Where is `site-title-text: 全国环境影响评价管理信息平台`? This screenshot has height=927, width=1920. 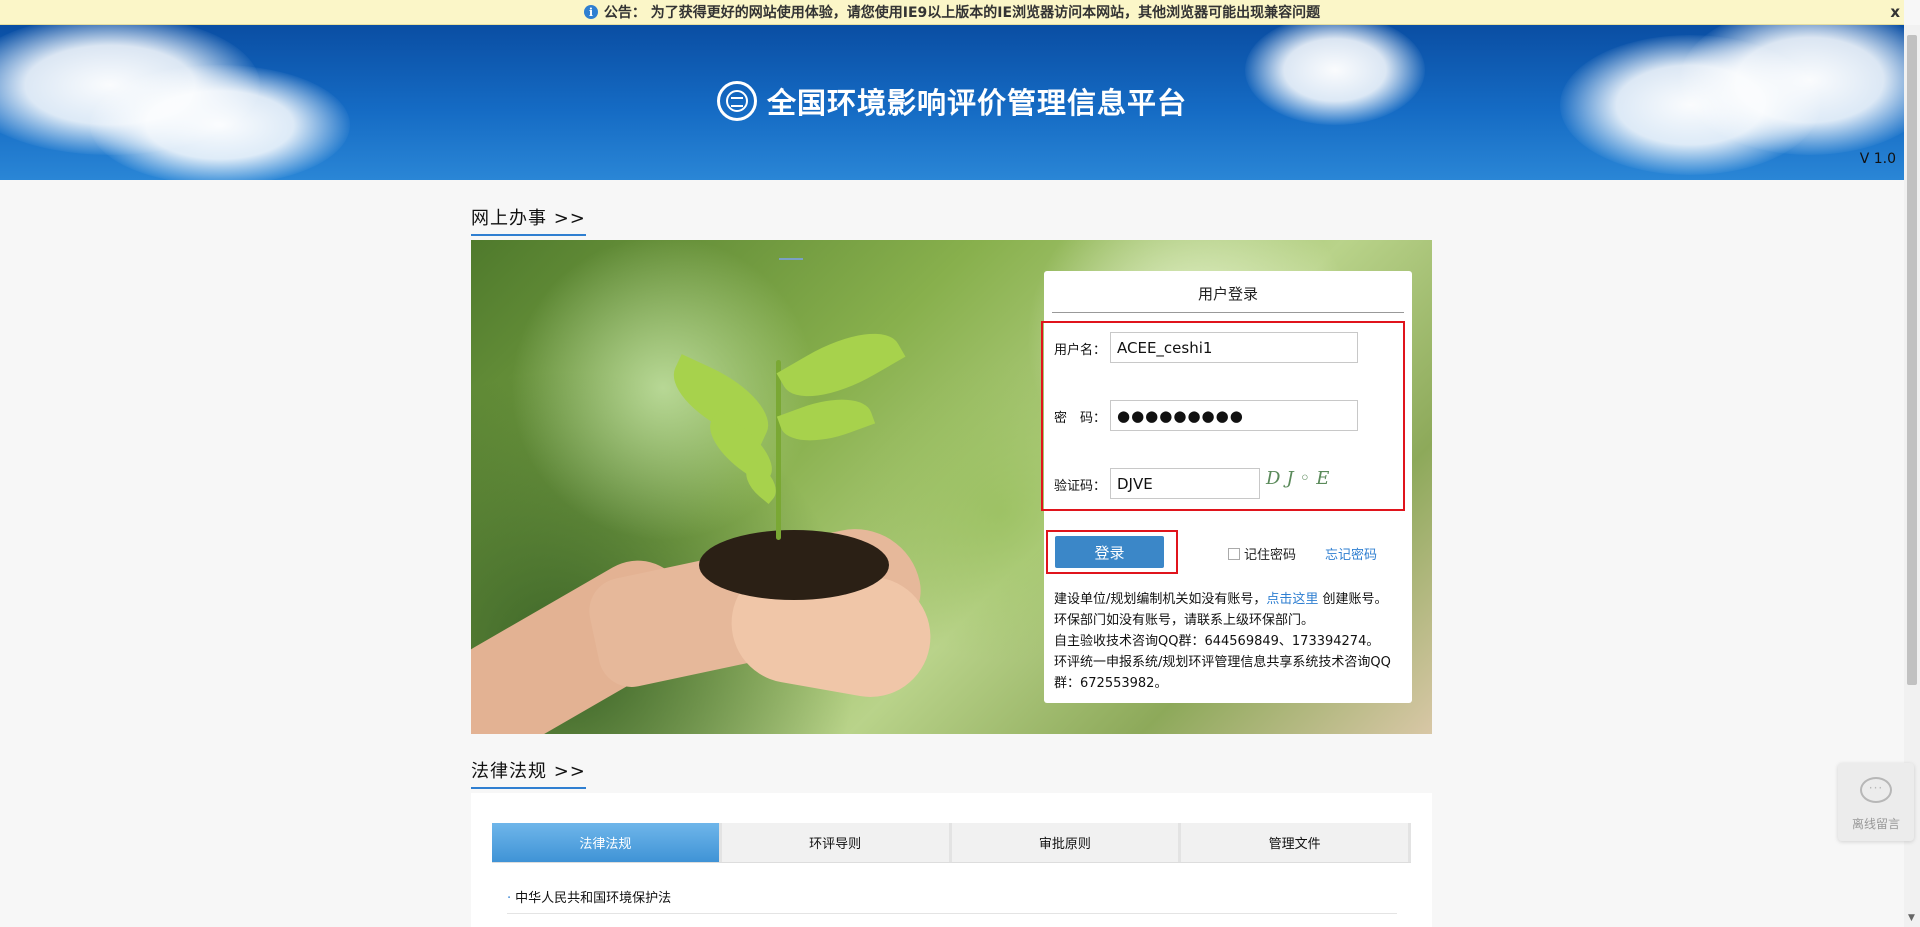 site-title-text: 全国环境影响评价管理信息平台 is located at coordinates (976, 103).